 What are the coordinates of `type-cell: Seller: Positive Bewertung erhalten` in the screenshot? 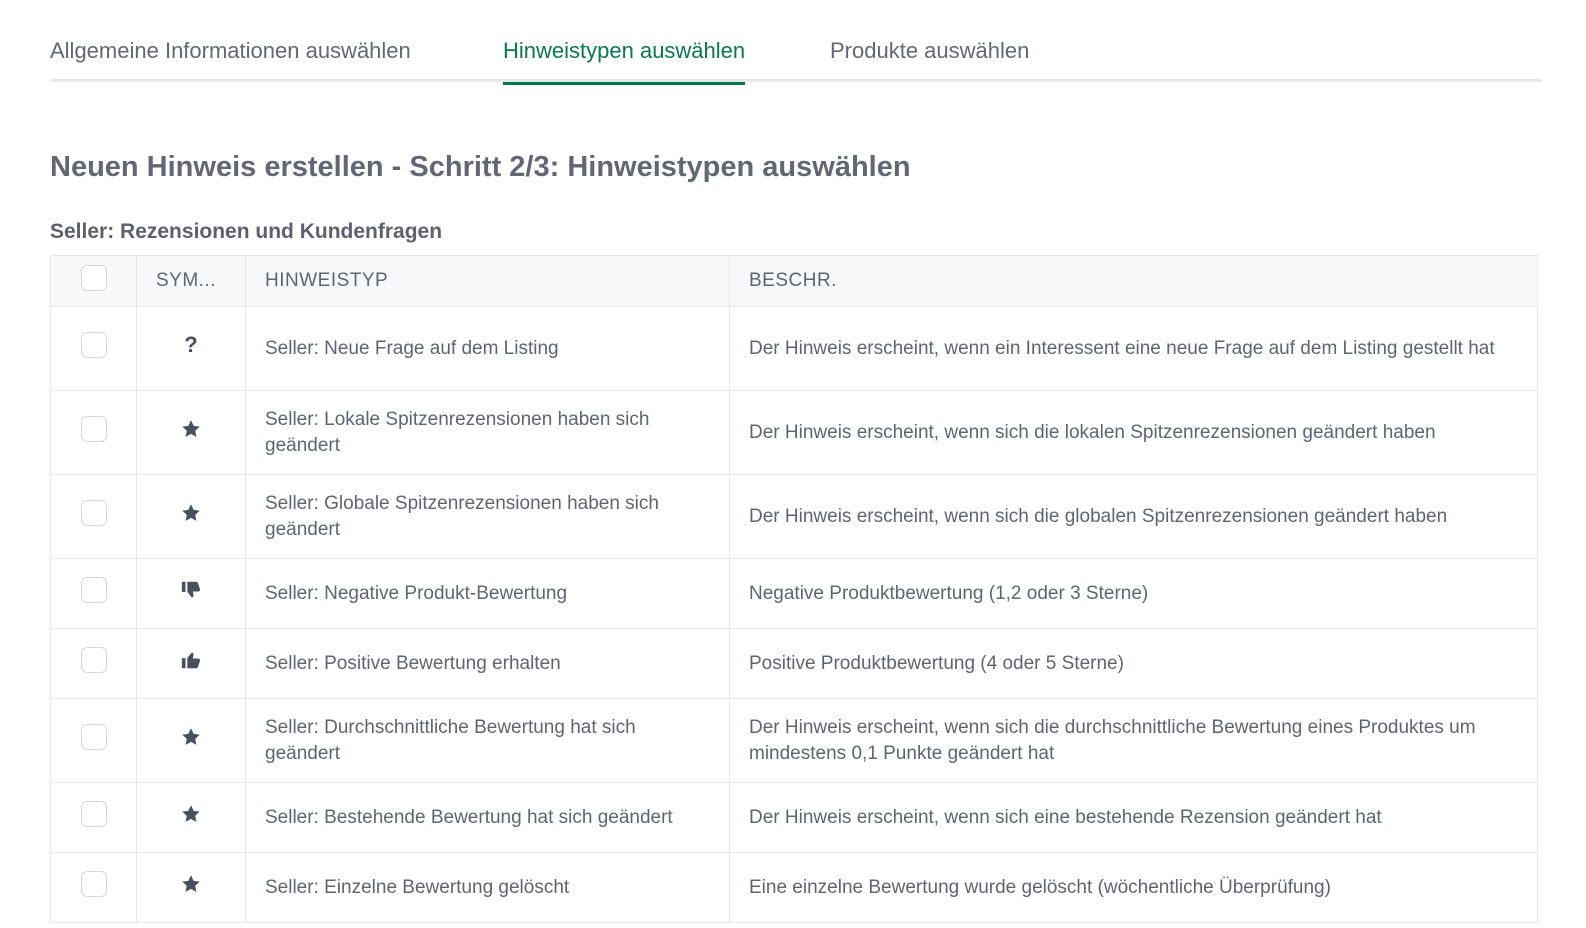 It's located at (487, 663).